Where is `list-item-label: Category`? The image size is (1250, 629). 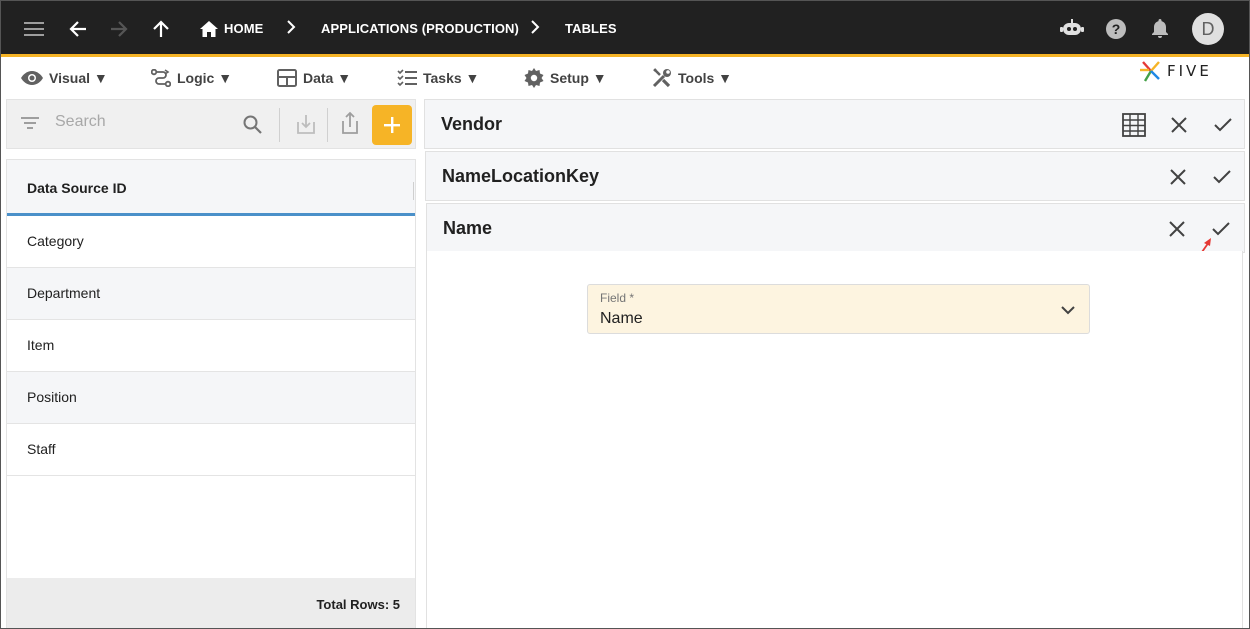 list-item-label: Category is located at coordinates (55, 241).